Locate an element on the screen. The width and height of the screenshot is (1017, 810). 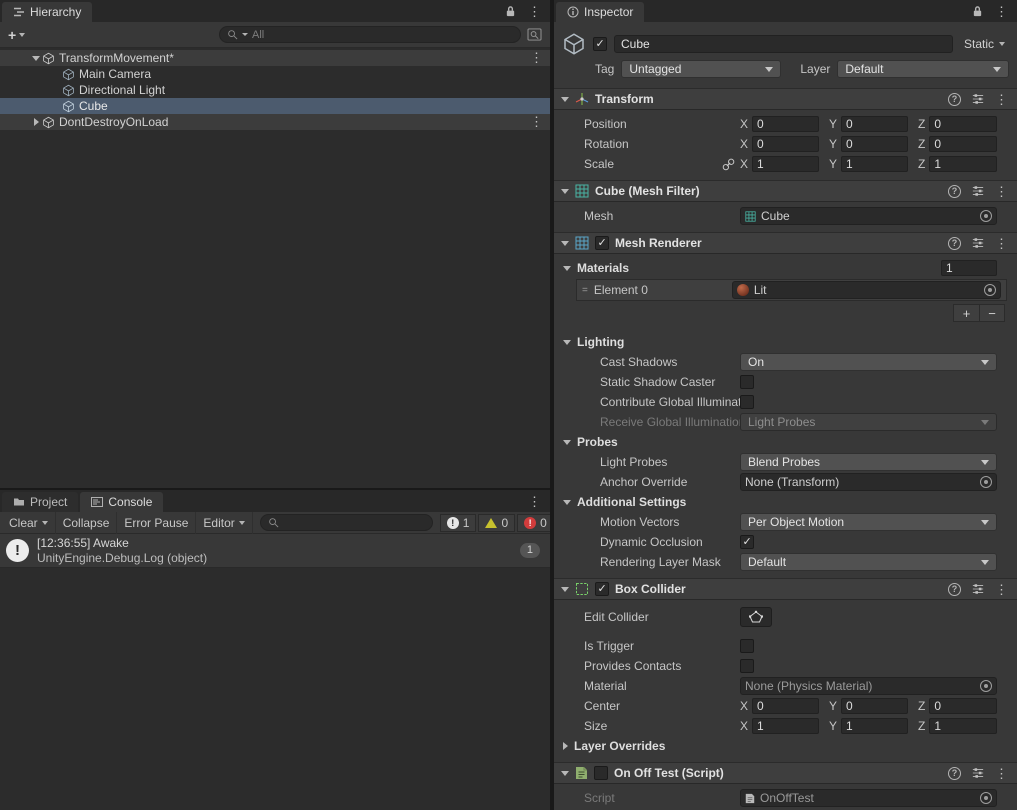
add-material-button: + is located at coordinates (966, 313).